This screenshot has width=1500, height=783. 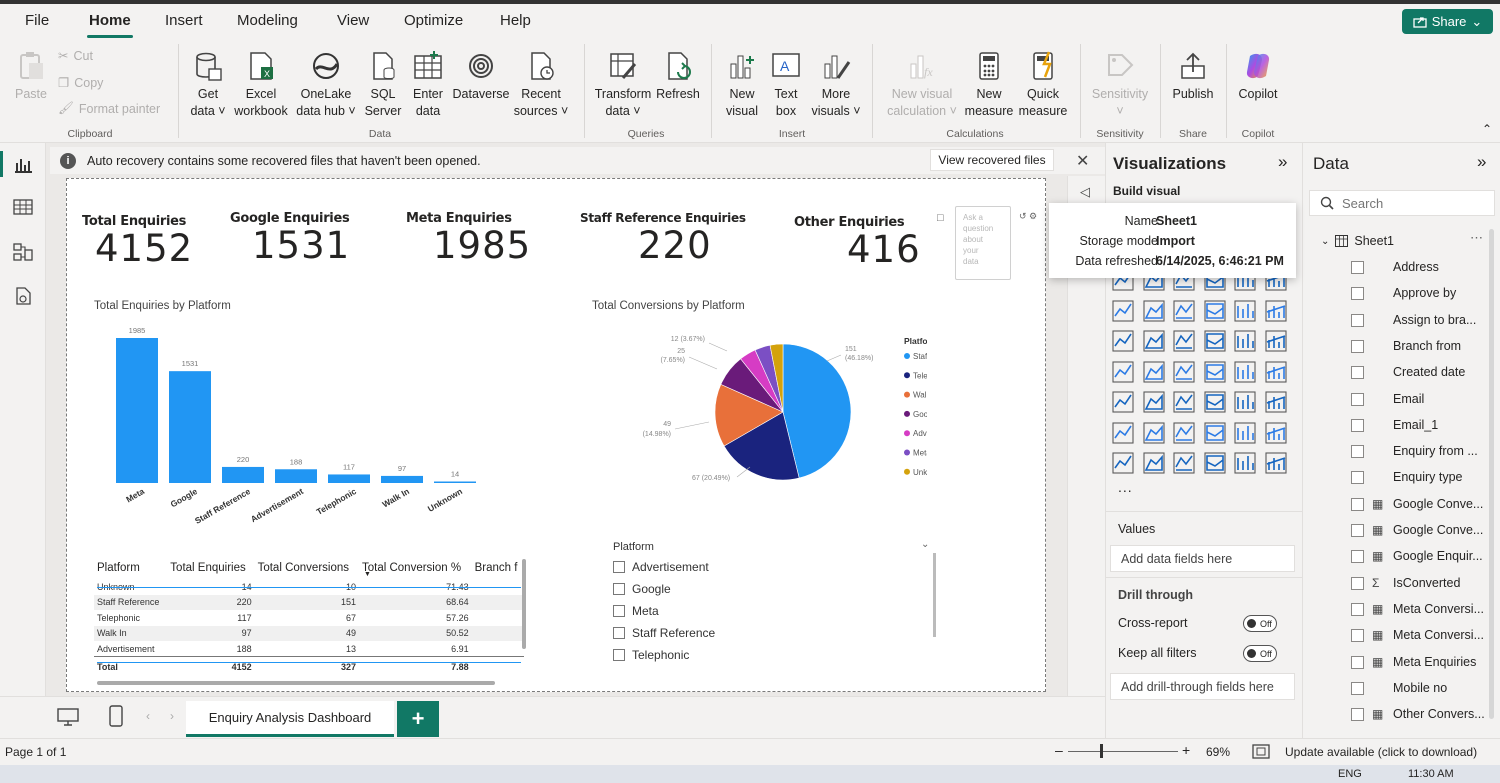 I want to click on chevron-left-icon: ‹, so click(x=148, y=716).